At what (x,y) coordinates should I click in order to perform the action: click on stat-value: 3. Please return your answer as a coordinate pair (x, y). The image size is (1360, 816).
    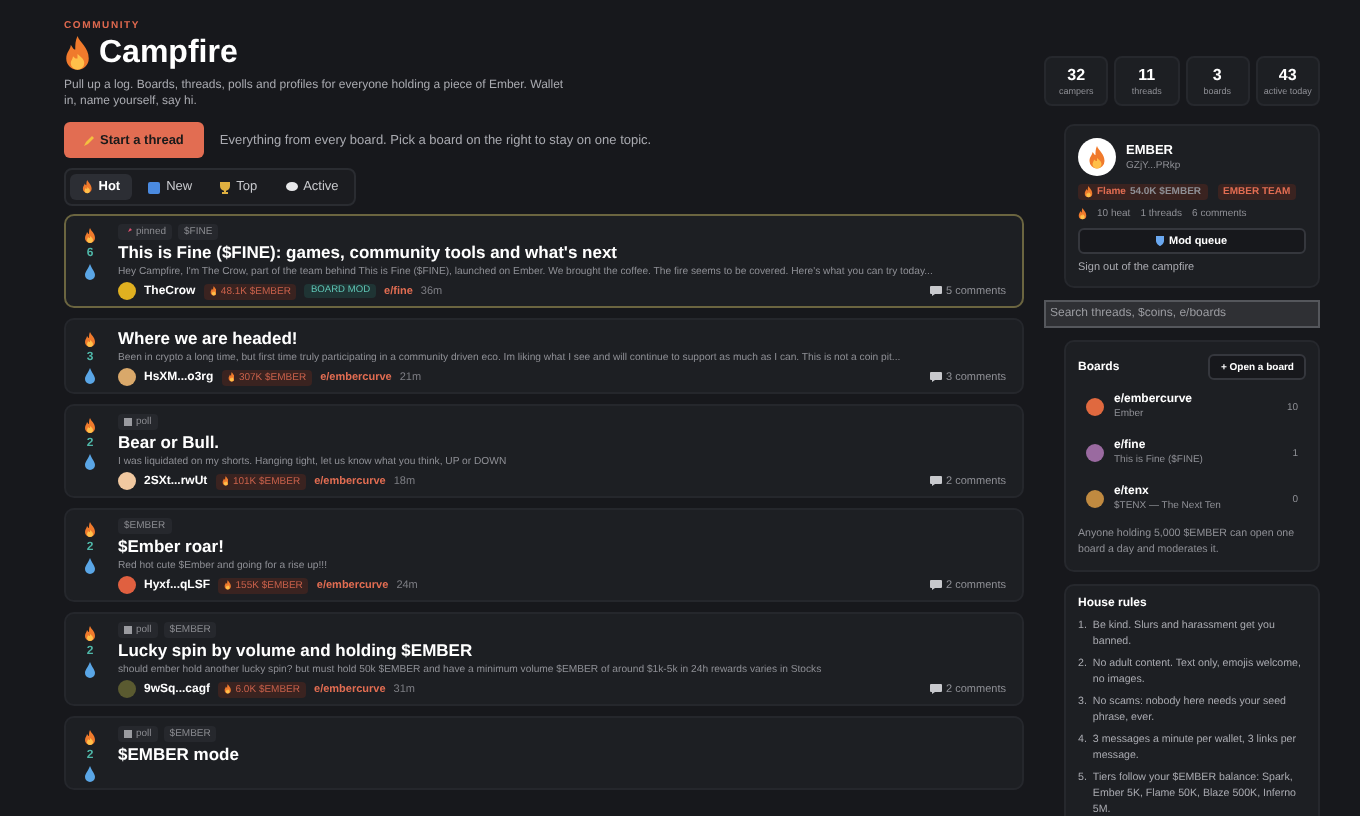
    Looking at the image, I should click on (1217, 75).